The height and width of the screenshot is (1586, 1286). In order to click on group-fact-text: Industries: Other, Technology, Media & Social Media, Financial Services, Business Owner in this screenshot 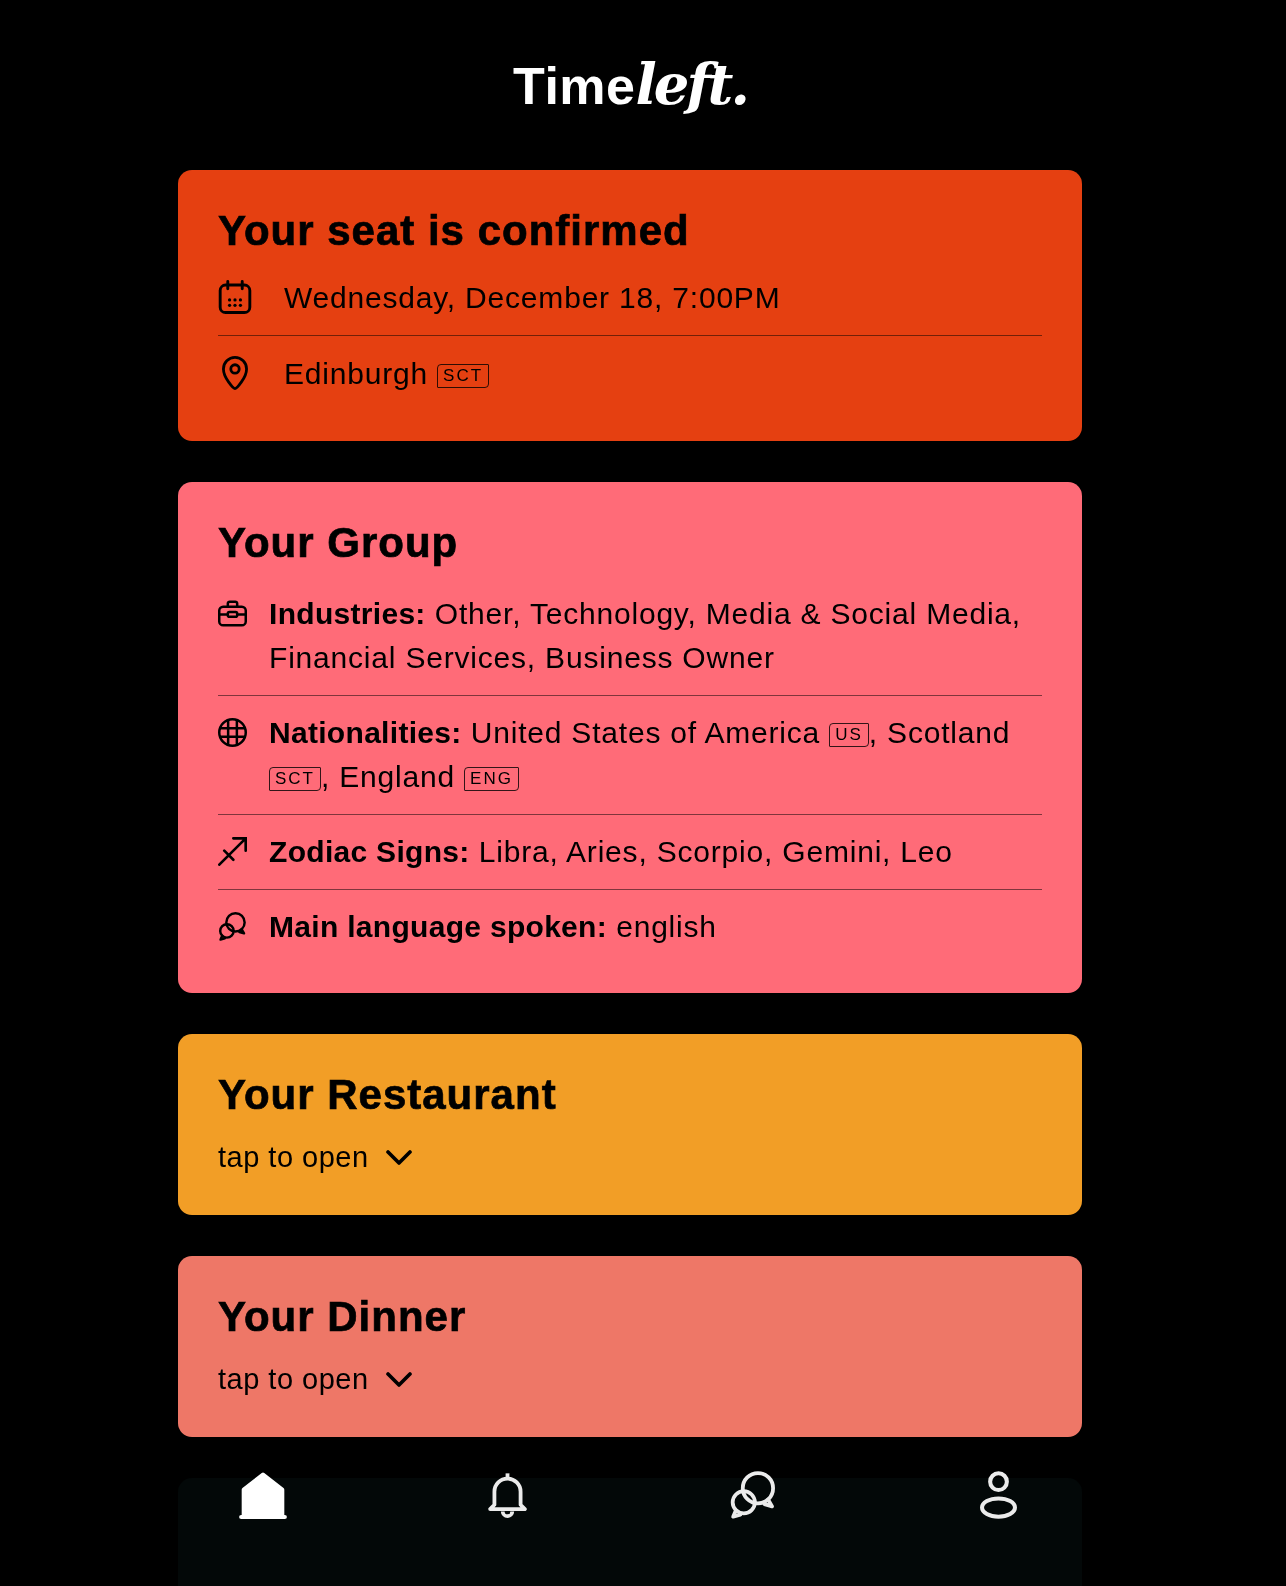, I will do `click(645, 636)`.